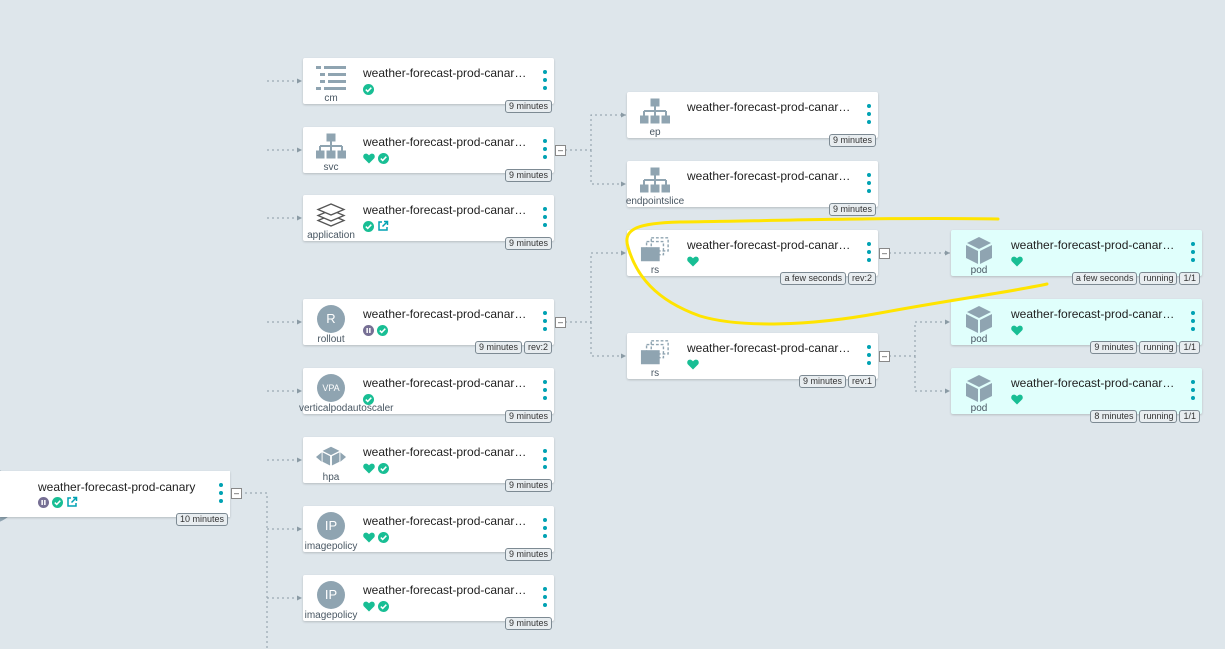 This screenshot has height=649, width=1225. Describe the element at coordinates (346, 408) in the screenshot. I see `resource-kind-label: verticalpodautoscaler` at that location.